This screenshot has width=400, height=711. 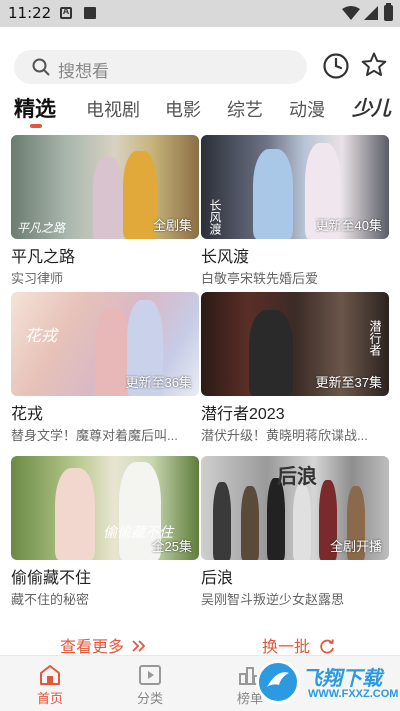 I want to click on show-logo: 后浪, so click(x=297, y=477).